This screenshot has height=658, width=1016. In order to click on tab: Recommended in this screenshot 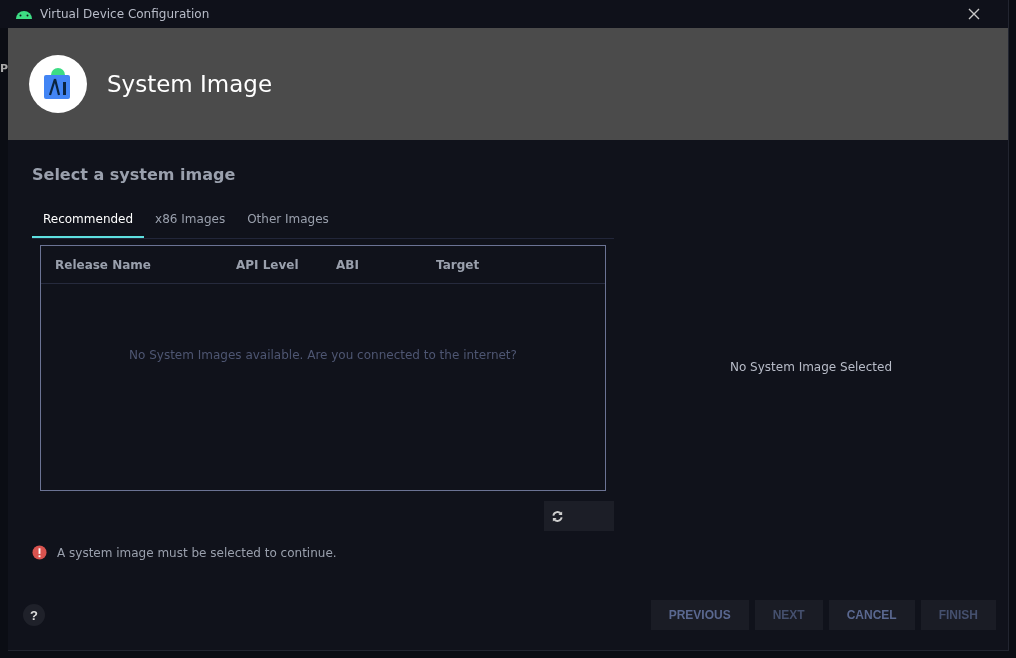, I will do `click(88, 221)`.